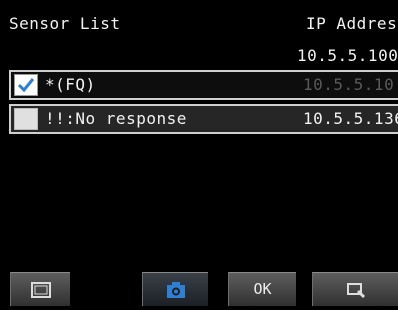  I want to click on camera-icon, so click(175, 290).